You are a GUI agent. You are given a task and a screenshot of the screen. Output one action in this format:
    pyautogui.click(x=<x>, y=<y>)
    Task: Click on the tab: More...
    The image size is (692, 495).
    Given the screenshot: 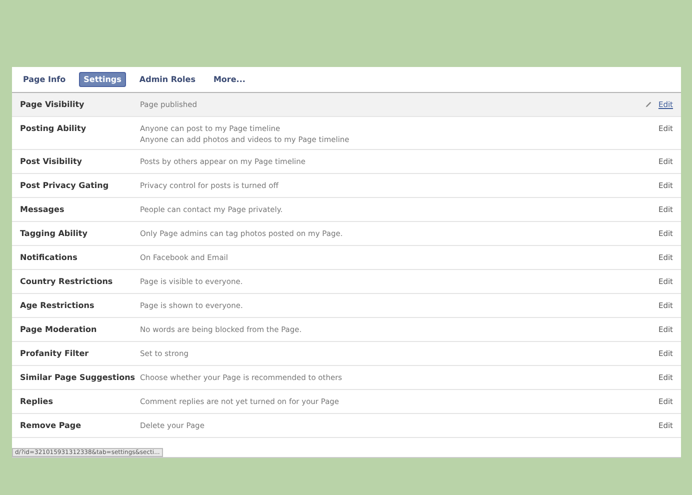 What is the action you would take?
    pyautogui.click(x=229, y=79)
    